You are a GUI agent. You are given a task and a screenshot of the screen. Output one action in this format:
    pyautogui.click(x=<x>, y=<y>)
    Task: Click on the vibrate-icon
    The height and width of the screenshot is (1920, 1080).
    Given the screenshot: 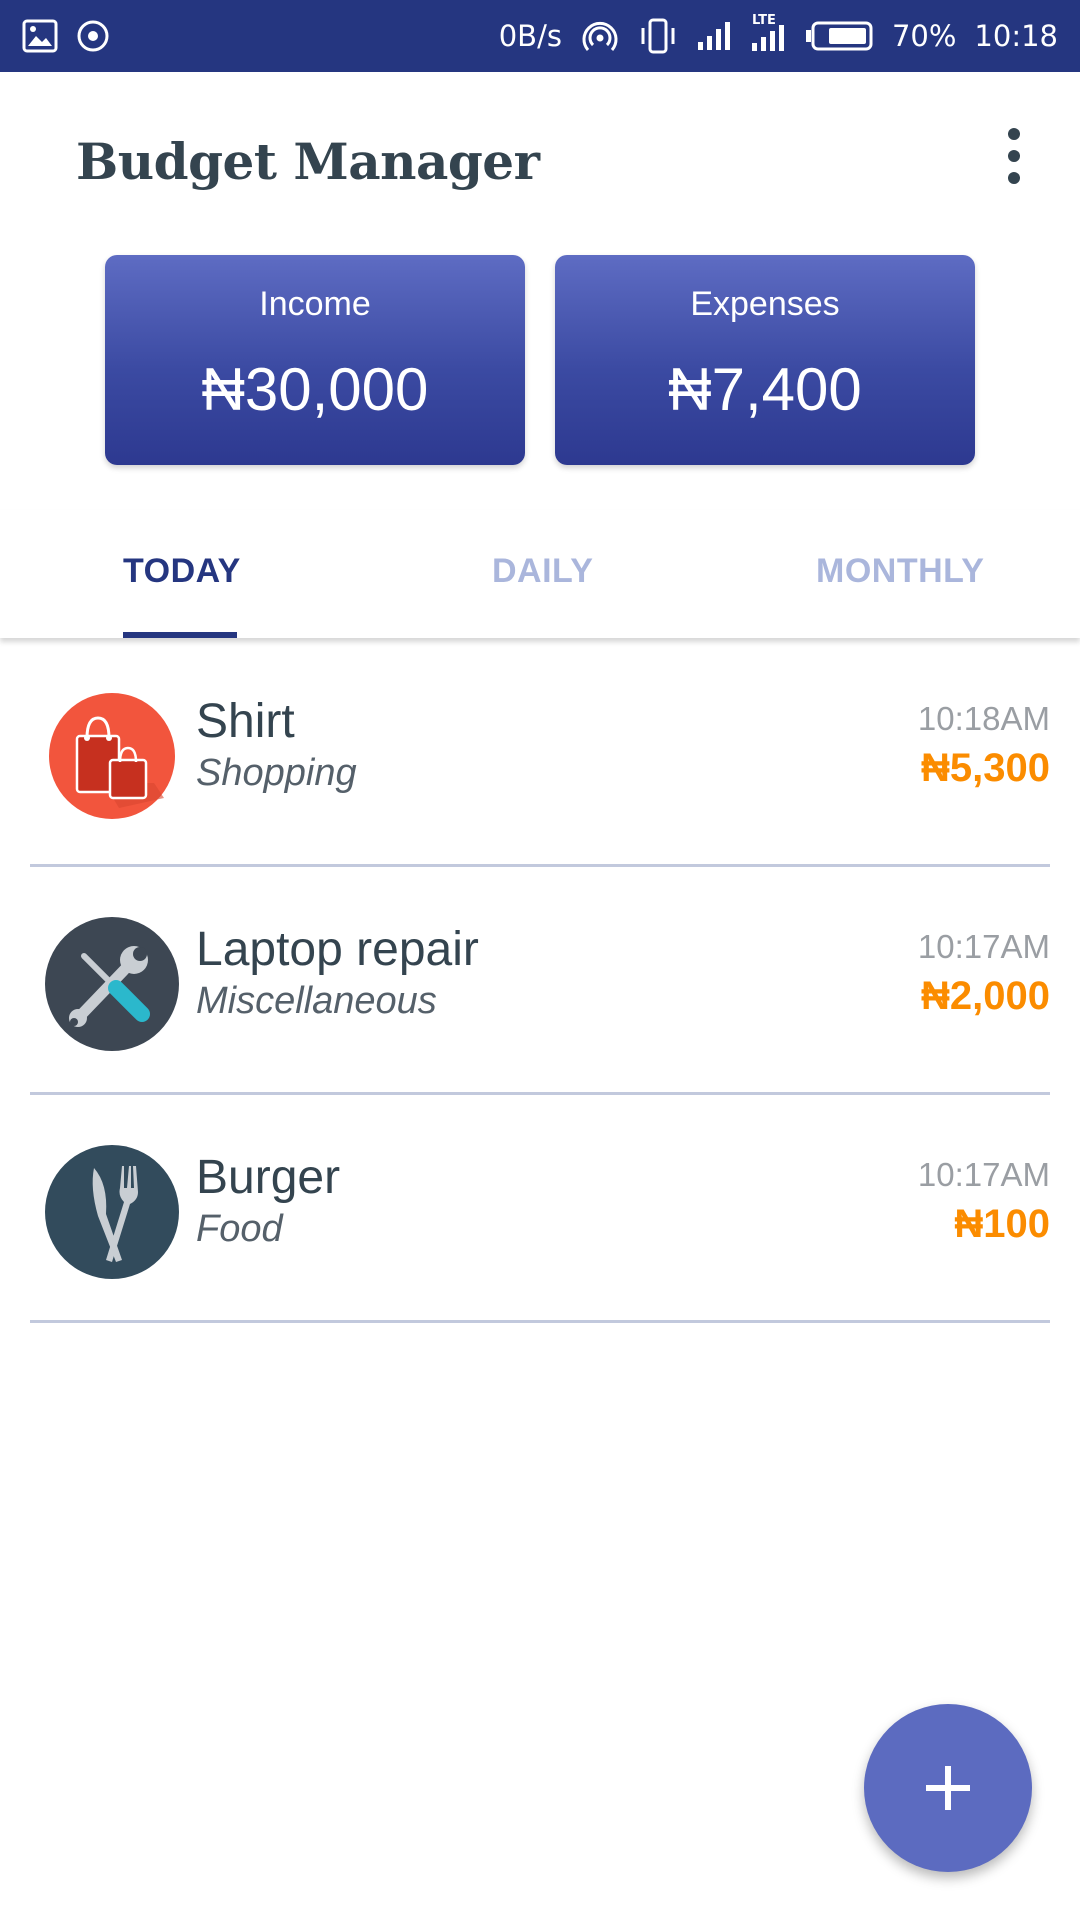 What is the action you would take?
    pyautogui.click(x=658, y=36)
    